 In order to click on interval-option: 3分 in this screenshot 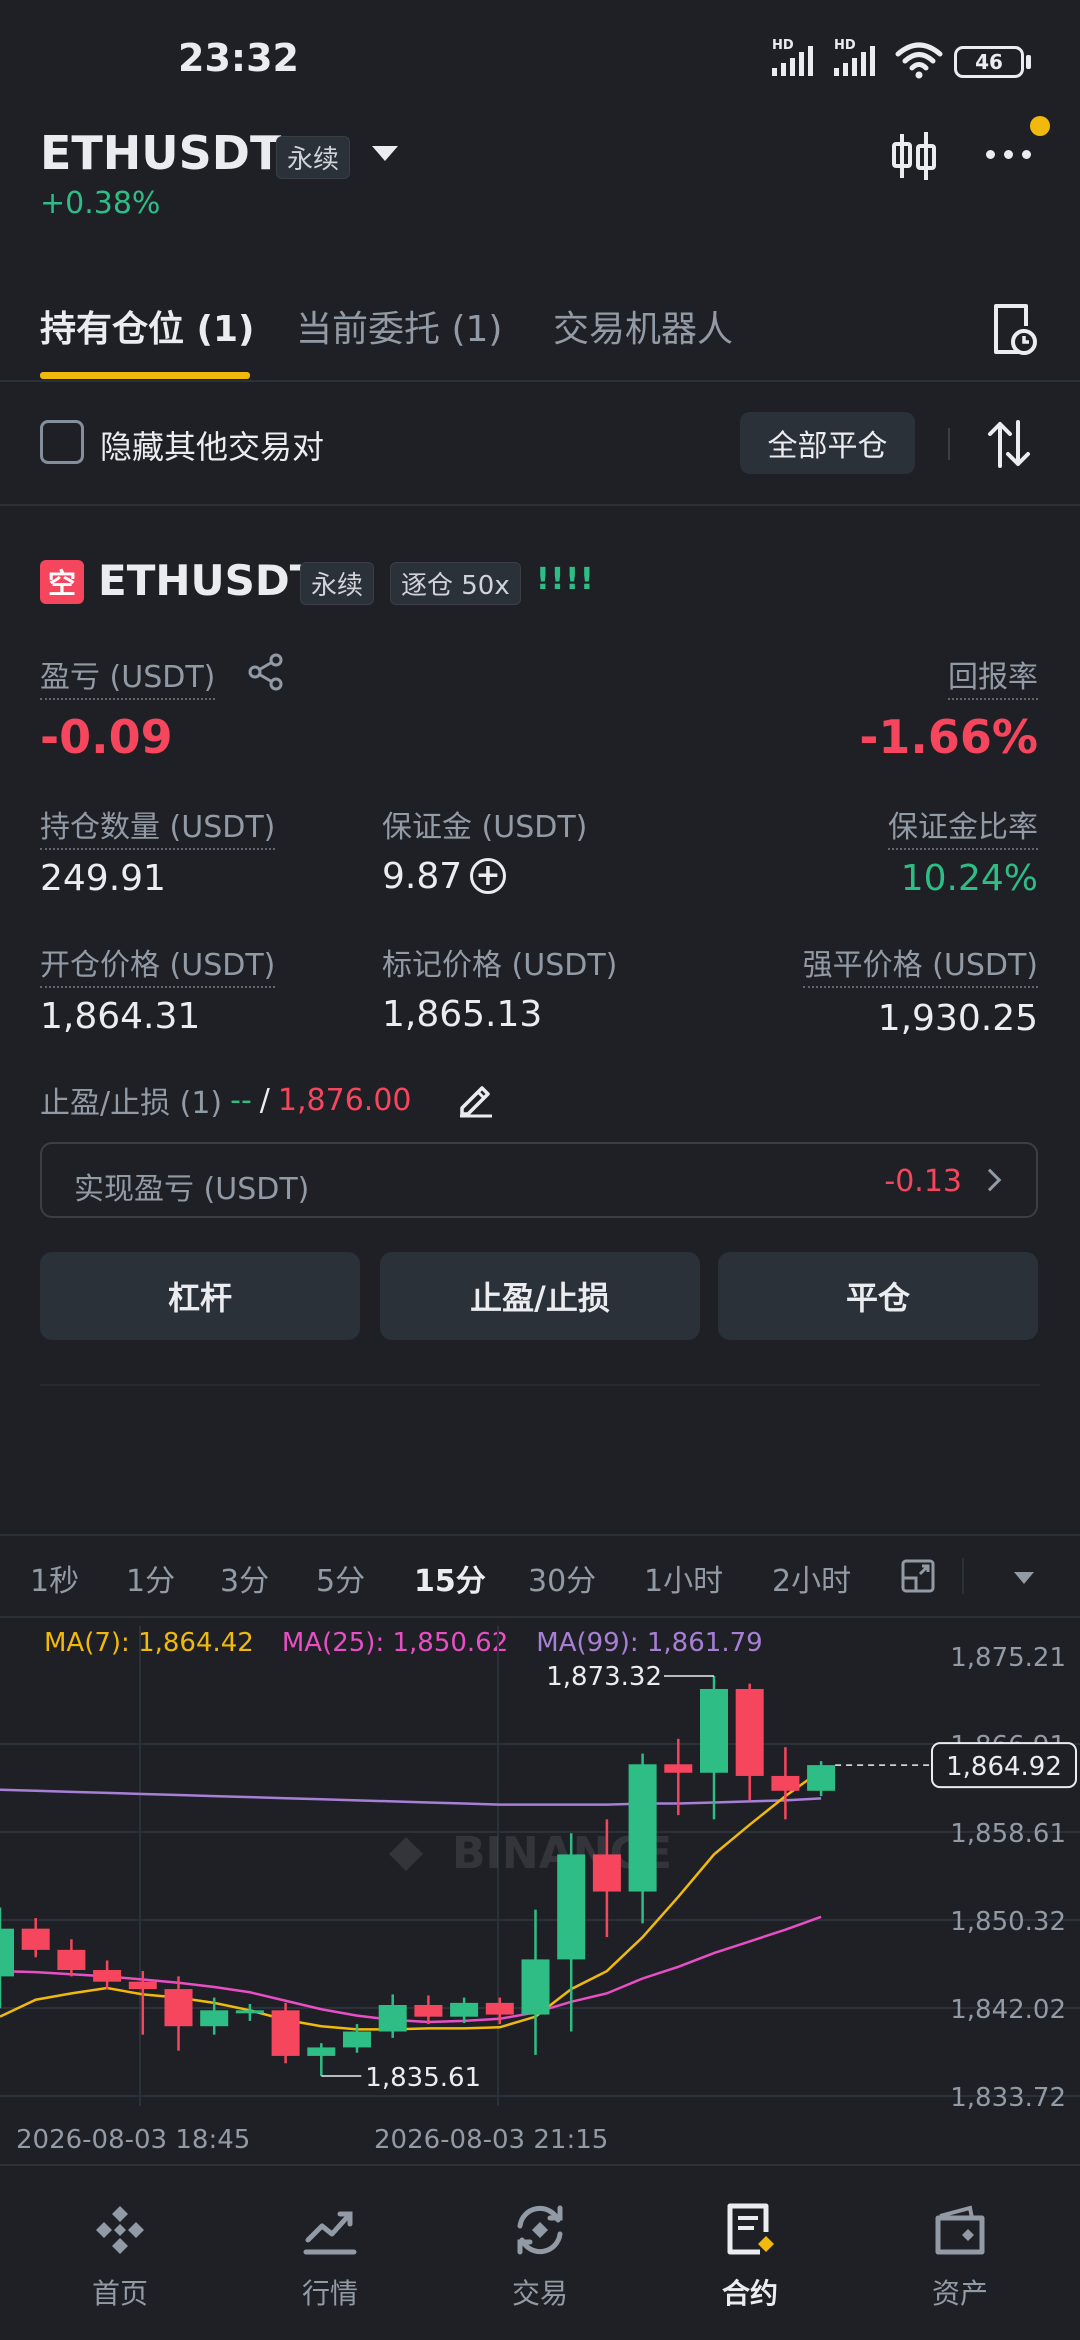, I will do `click(244, 1578)`.